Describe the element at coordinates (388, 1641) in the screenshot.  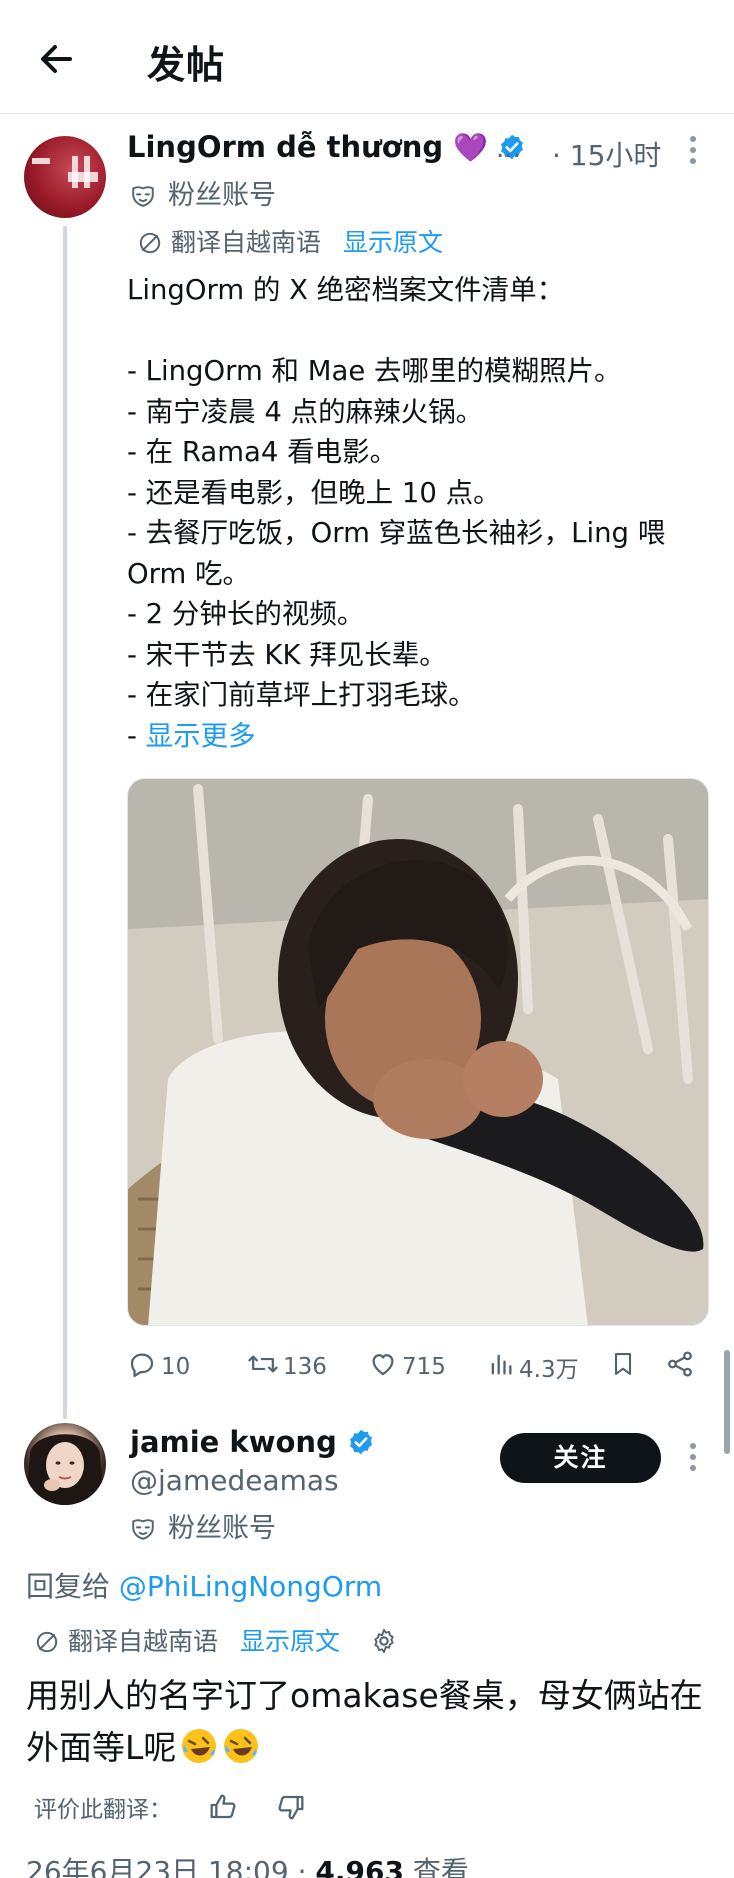
I see `gear-icon` at that location.